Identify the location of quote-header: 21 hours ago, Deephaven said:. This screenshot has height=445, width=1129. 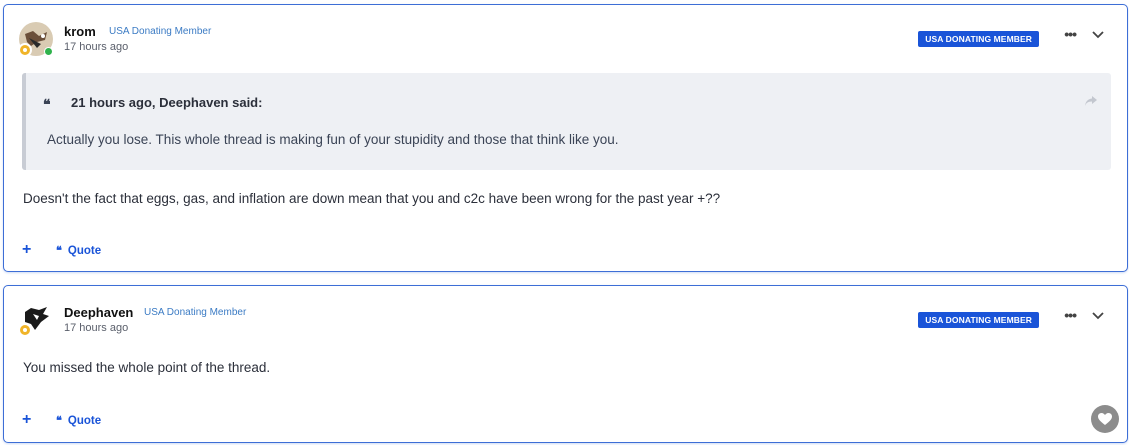
(167, 102).